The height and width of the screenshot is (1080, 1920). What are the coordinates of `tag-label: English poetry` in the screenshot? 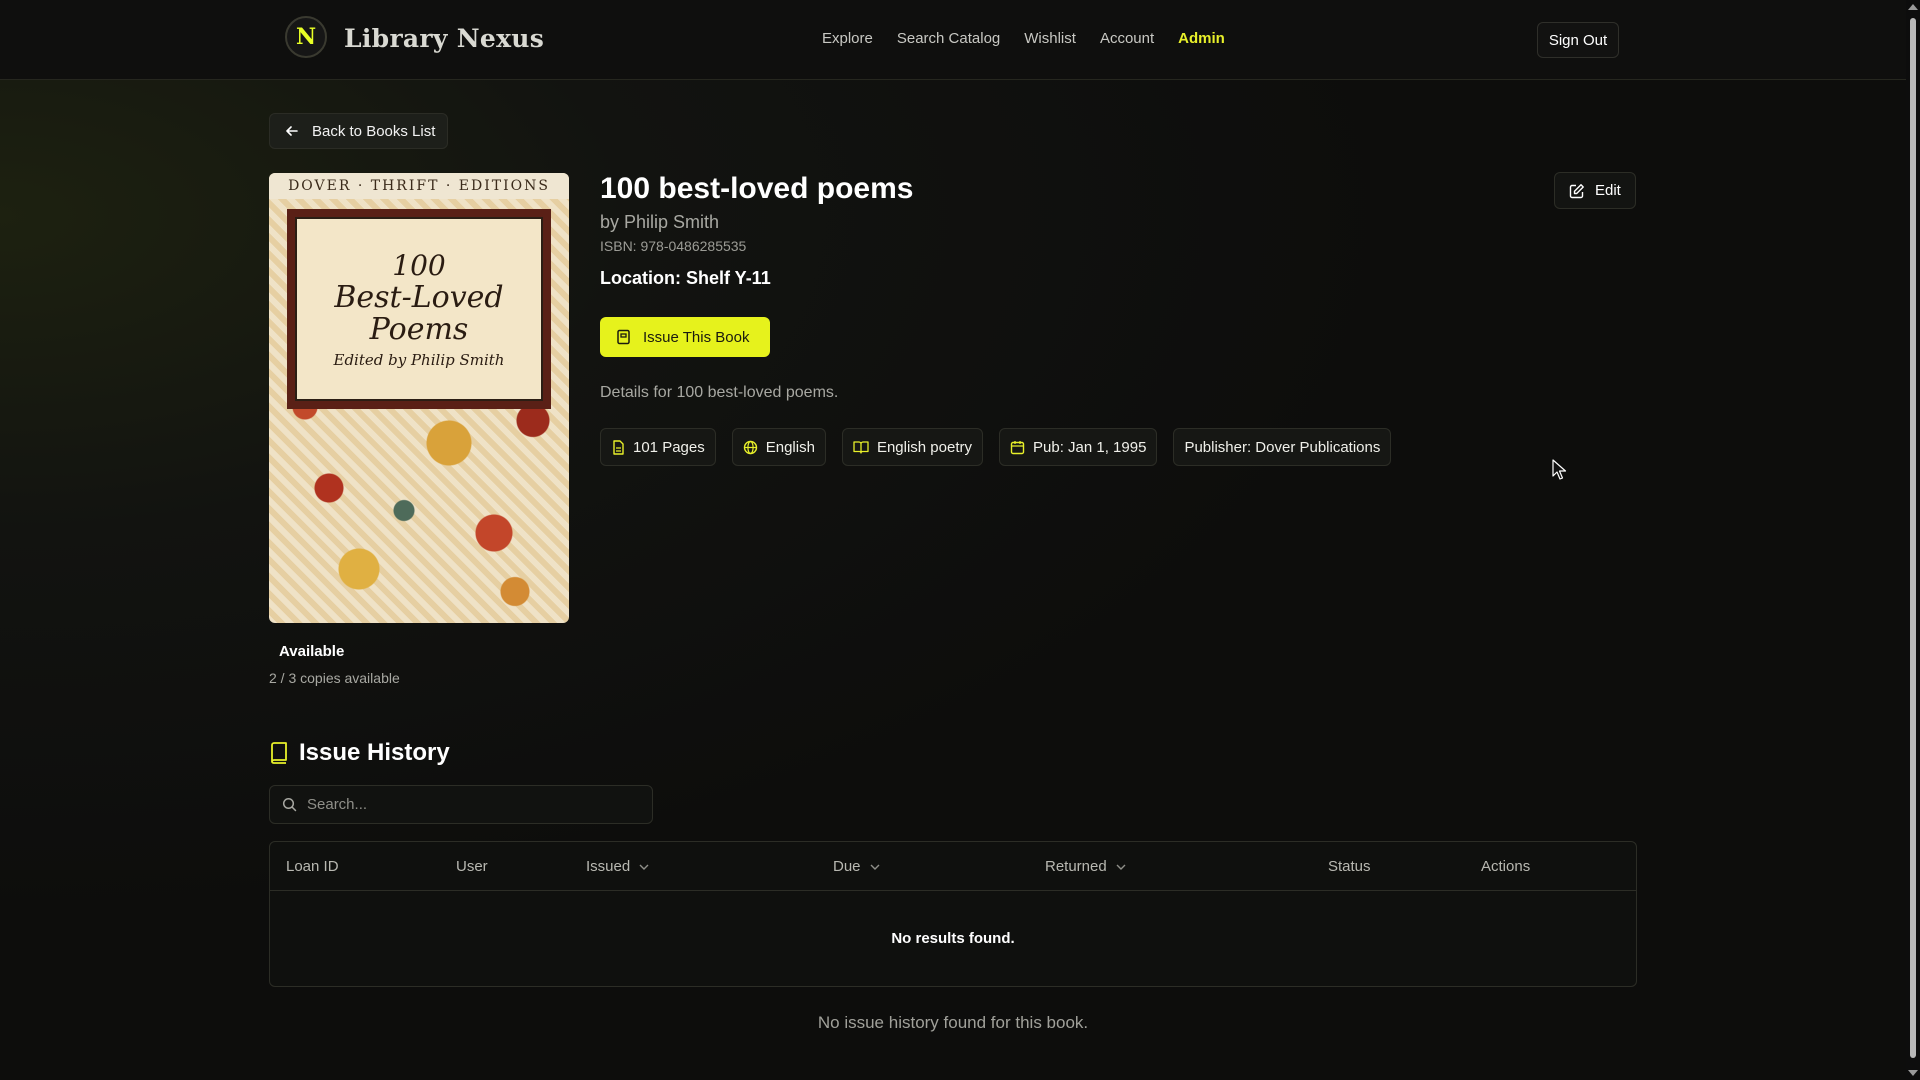 It's located at (924, 447).